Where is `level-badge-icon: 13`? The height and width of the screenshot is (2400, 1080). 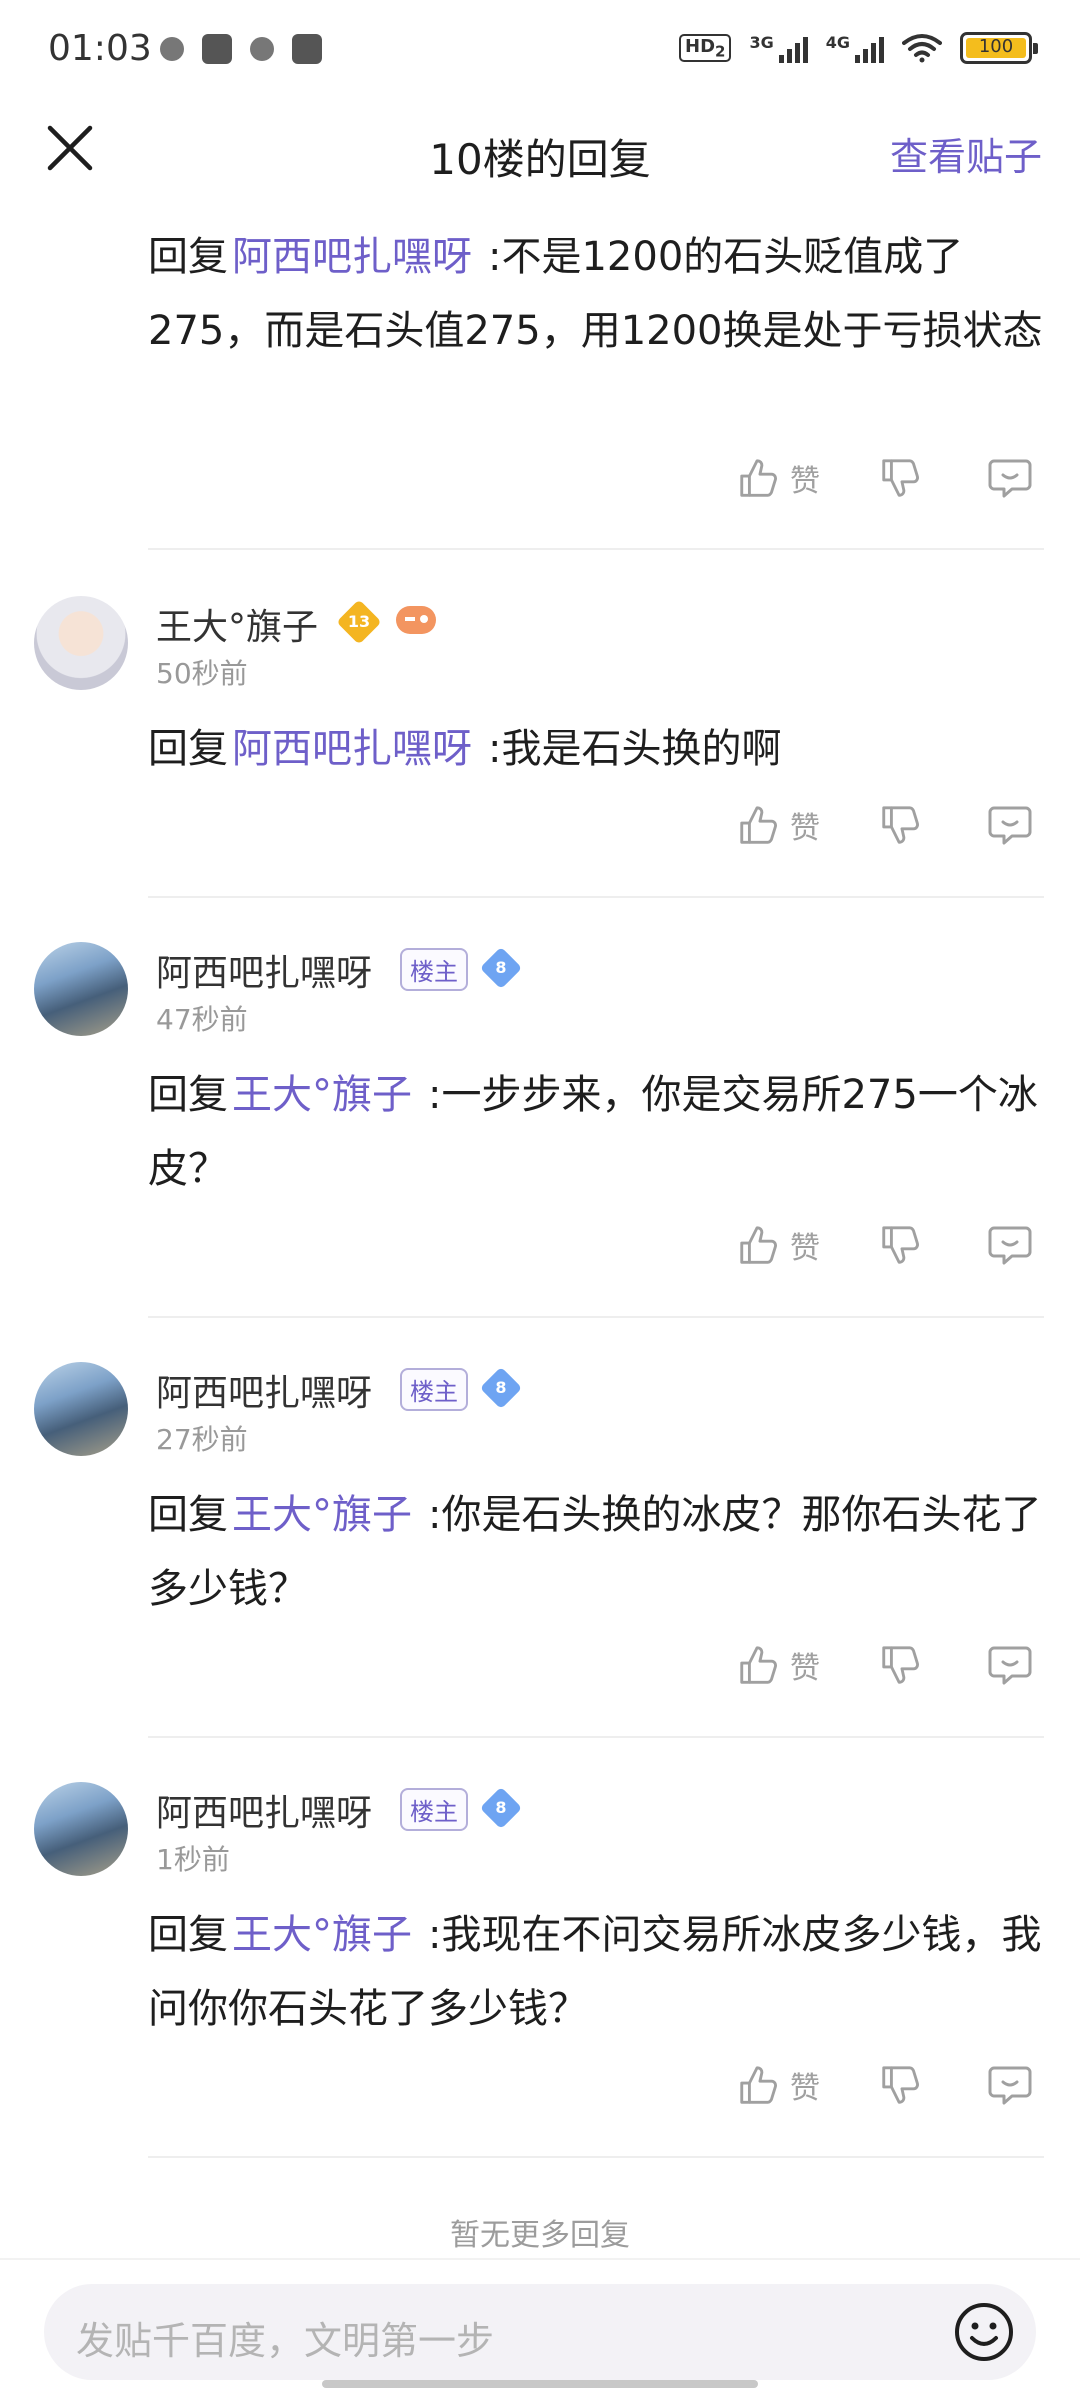 level-badge-icon: 13 is located at coordinates (359, 622).